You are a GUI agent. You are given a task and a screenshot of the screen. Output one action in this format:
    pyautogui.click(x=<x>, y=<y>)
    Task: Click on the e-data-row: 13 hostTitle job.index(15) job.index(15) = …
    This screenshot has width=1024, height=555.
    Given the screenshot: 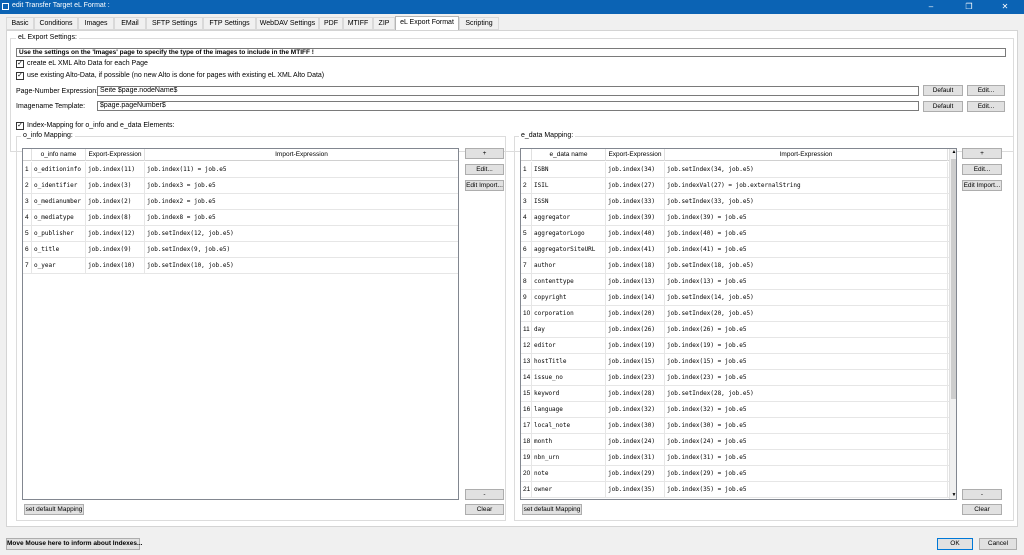 What is the action you would take?
    pyautogui.click(x=735, y=362)
    